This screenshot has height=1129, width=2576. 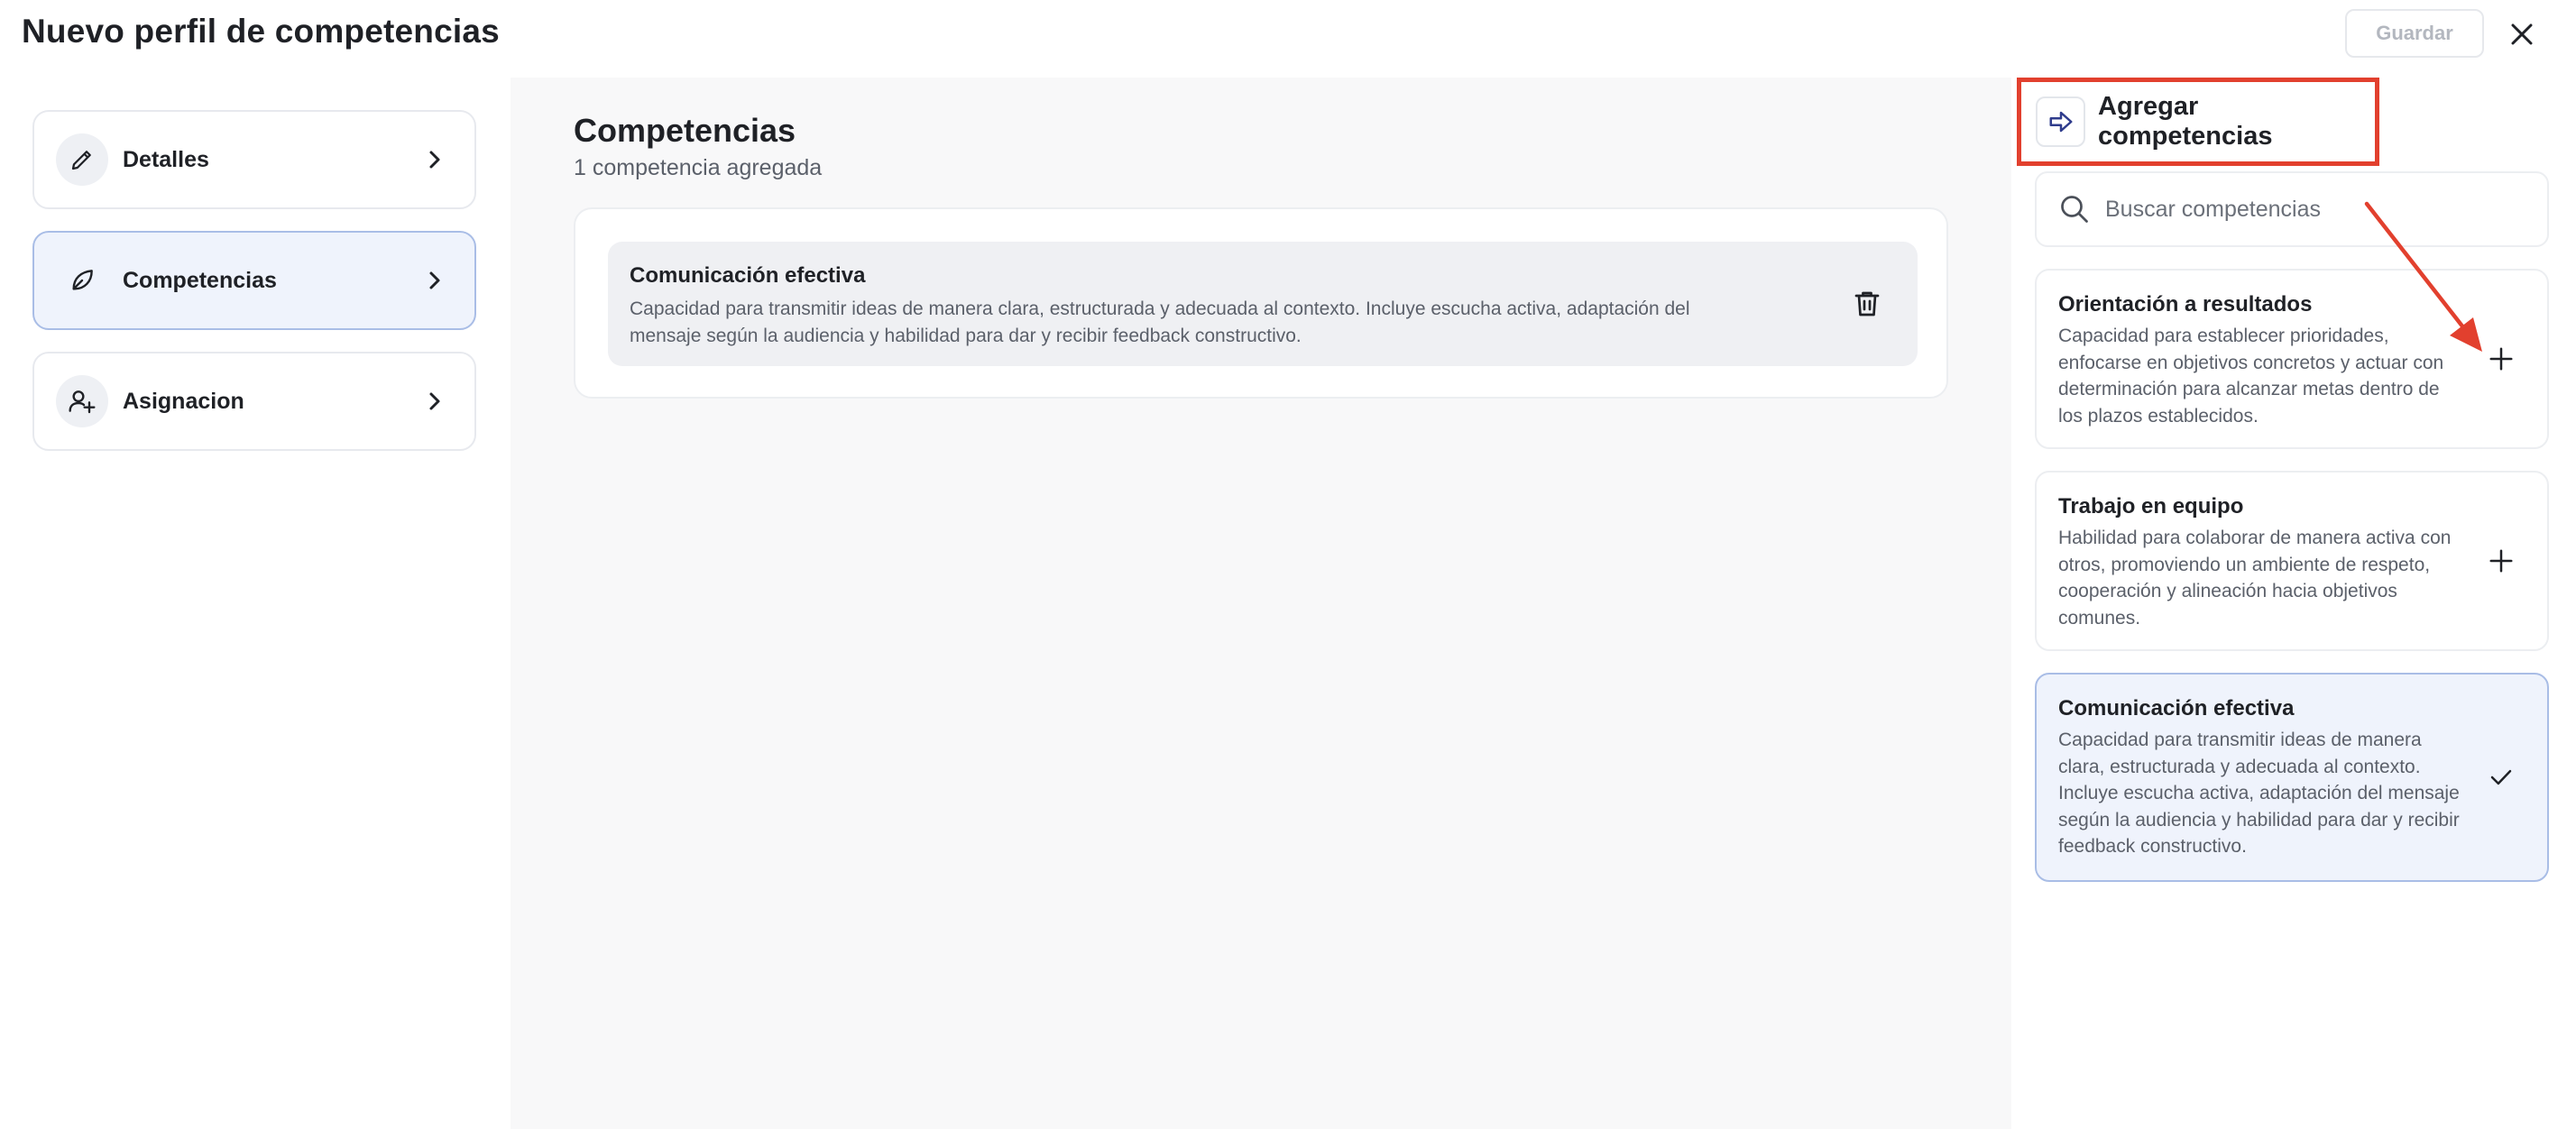 What do you see at coordinates (2501, 777) in the screenshot?
I see `check-icon` at bounding box center [2501, 777].